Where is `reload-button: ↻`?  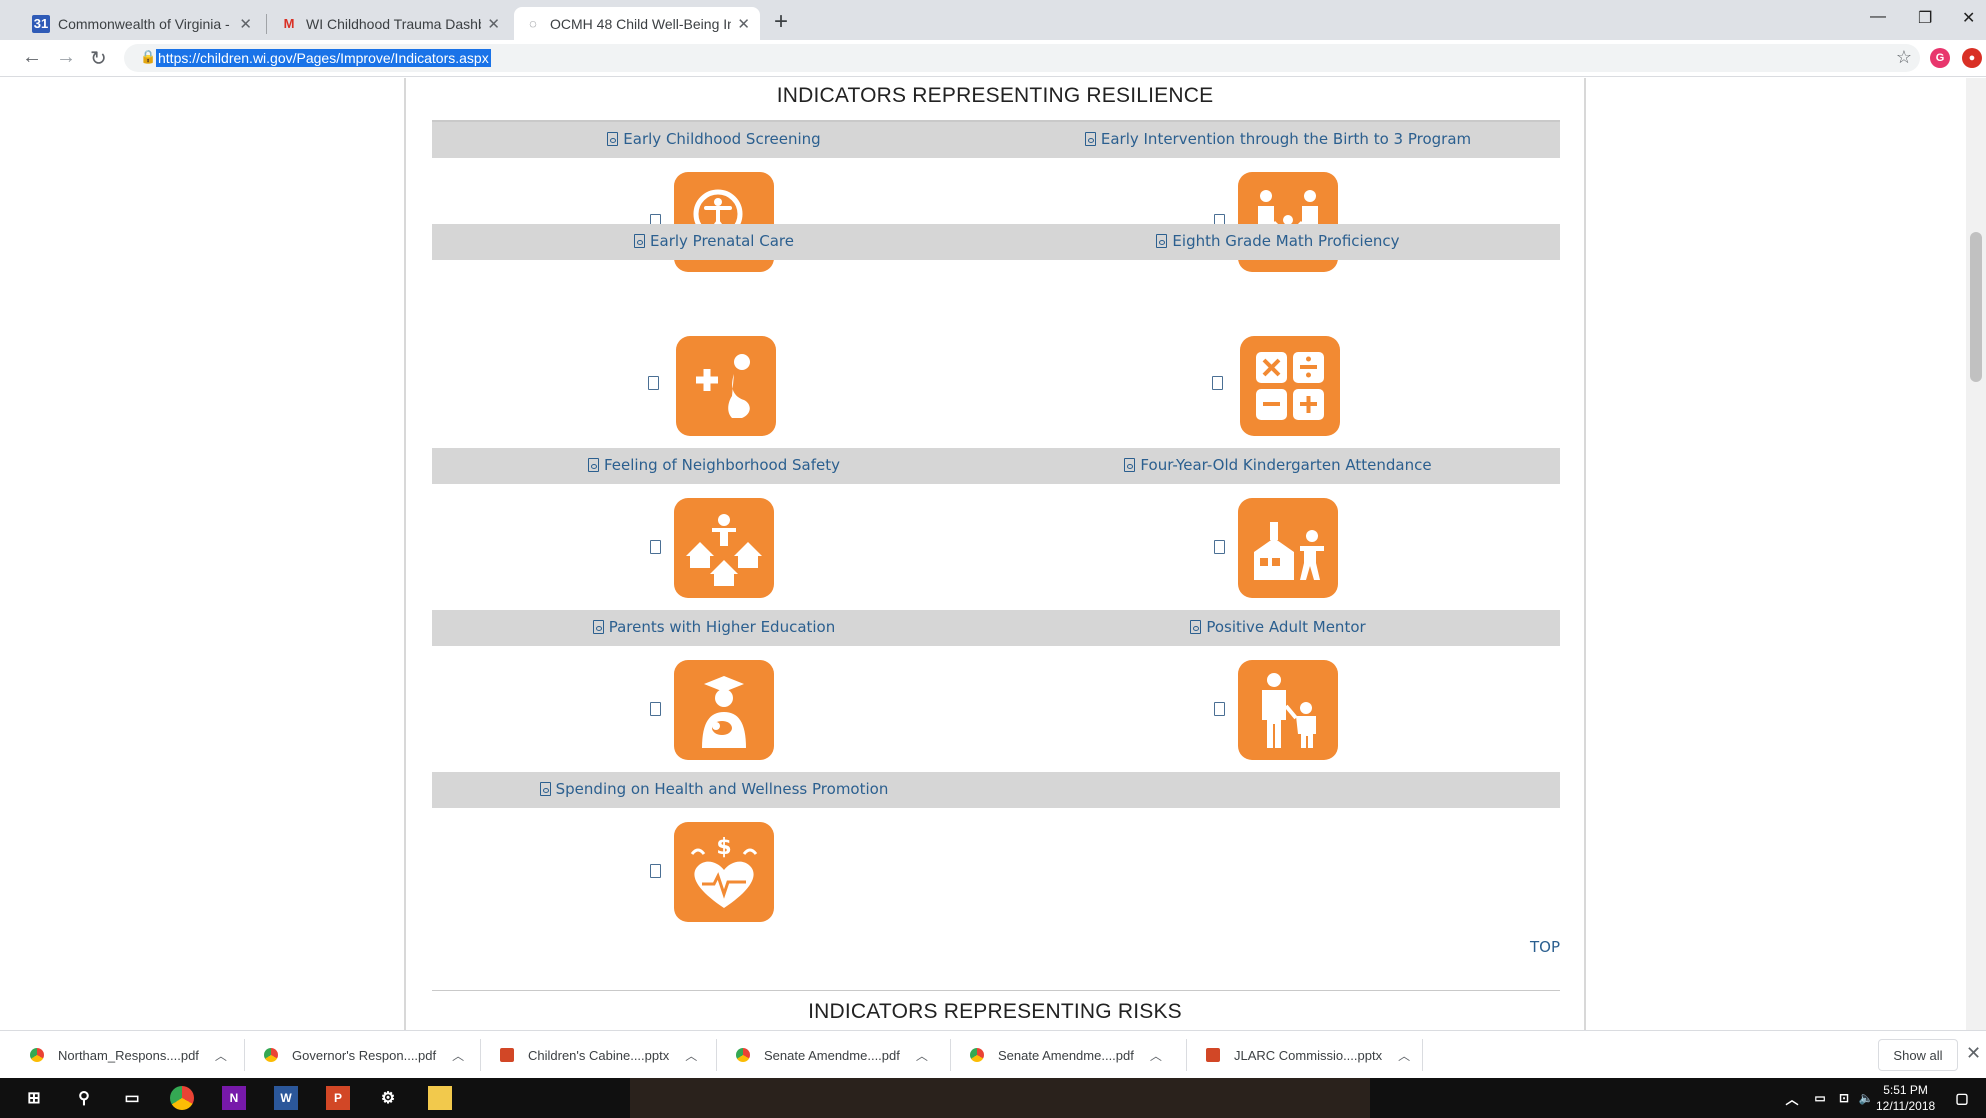
reload-button: ↻ is located at coordinates (98, 58).